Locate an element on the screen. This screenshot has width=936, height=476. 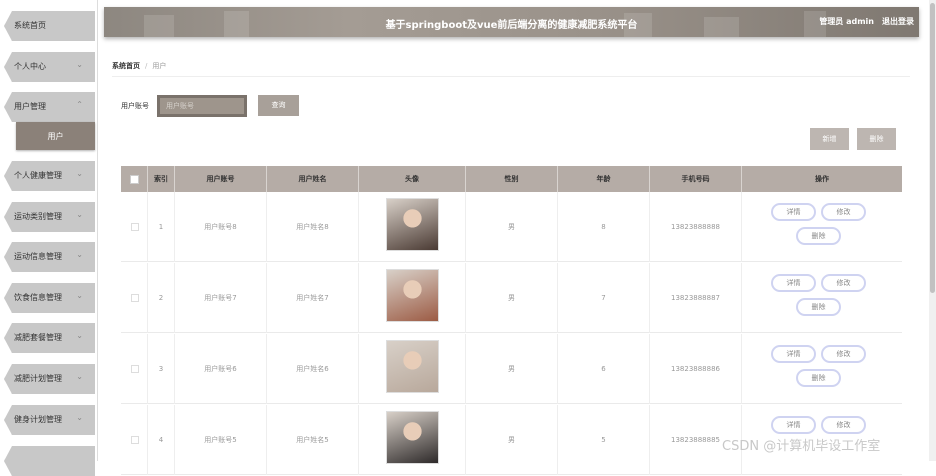
sidebar-item-label: 饮食信息管理 is located at coordinates (38, 297).